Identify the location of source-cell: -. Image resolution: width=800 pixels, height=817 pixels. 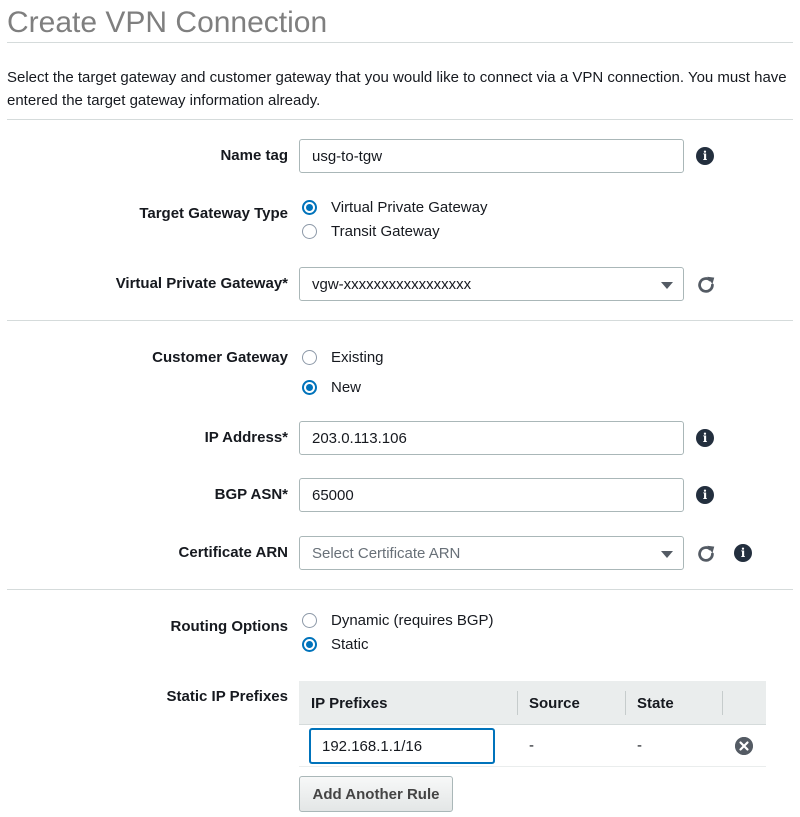
(531, 745).